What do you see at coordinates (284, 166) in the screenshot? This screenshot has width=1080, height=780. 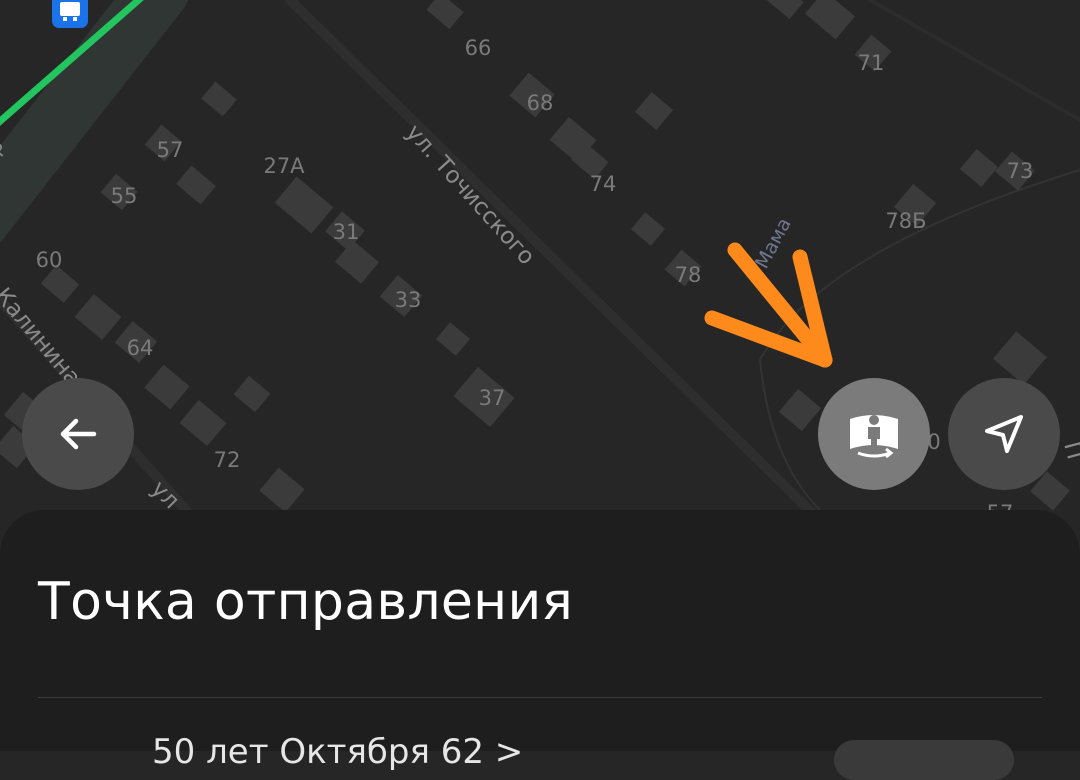 I see `house-number: 27А` at bounding box center [284, 166].